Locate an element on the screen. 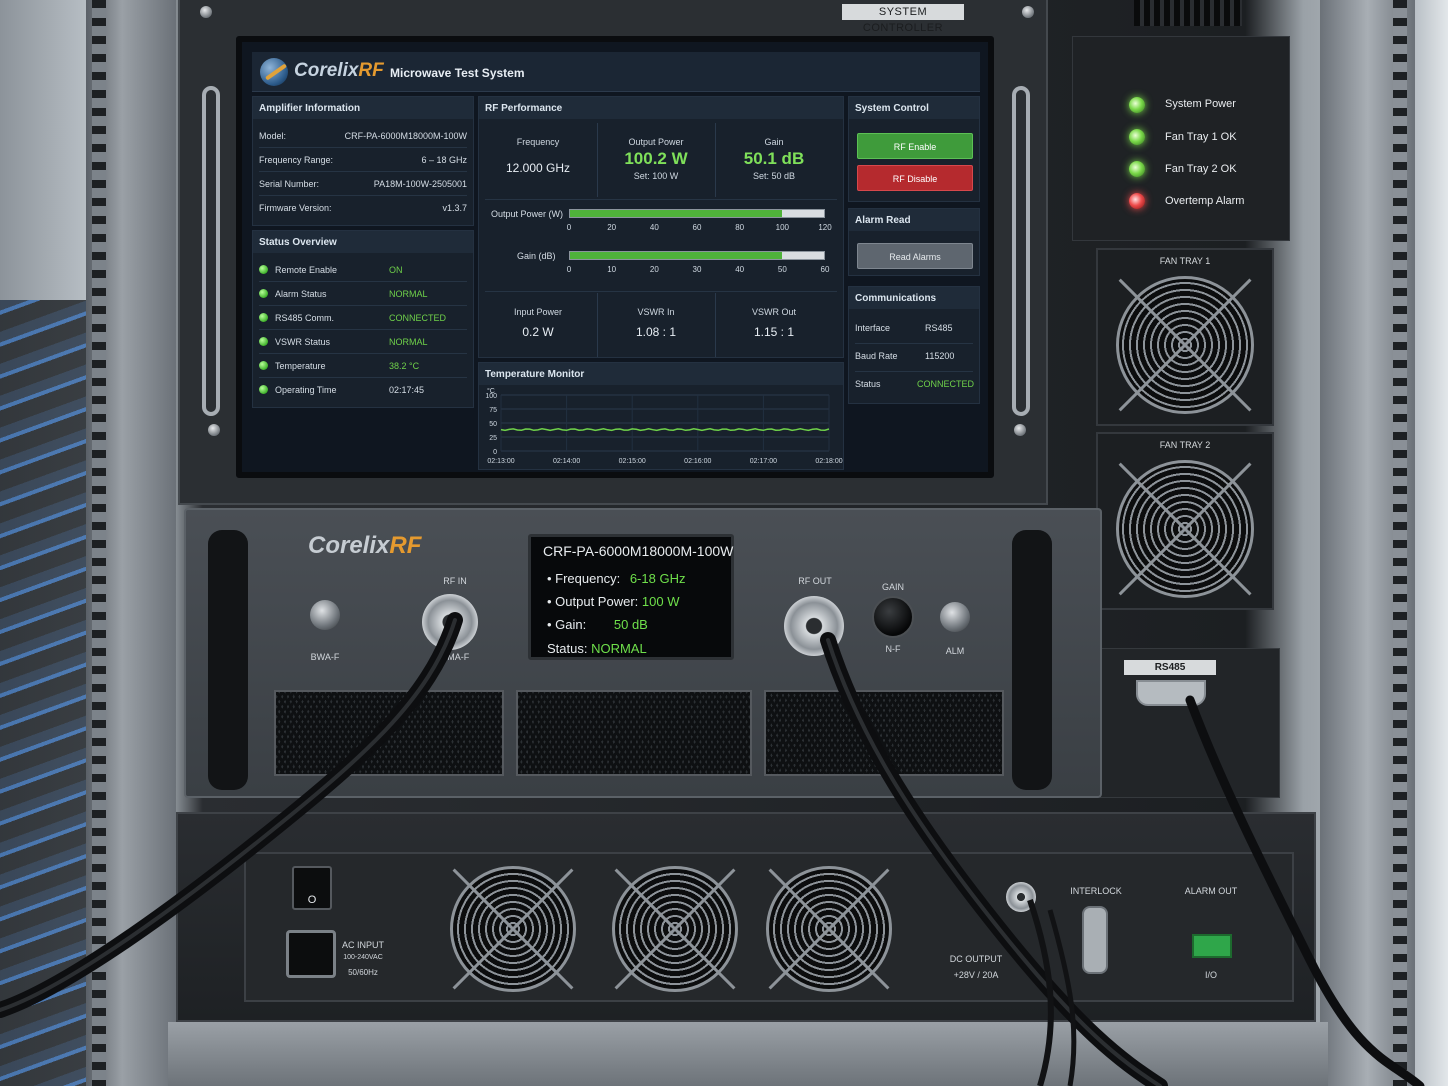  alm-button is located at coordinates (955, 617).